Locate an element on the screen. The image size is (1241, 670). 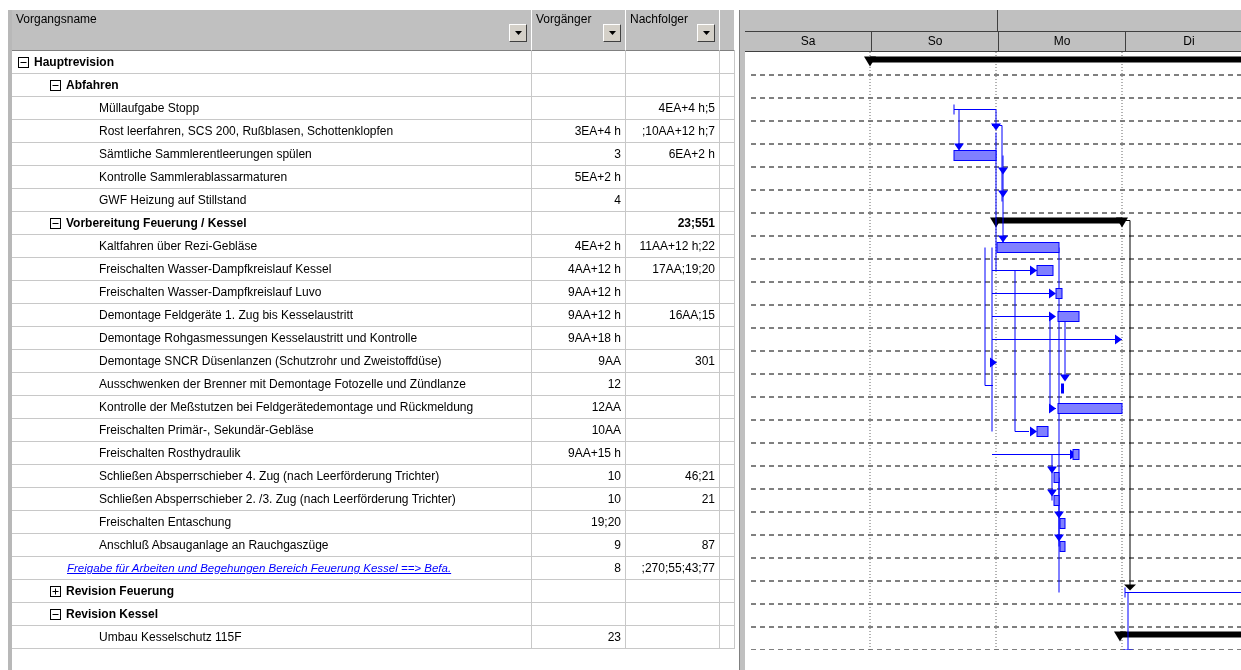
predecessors-cell: 8 is located at coordinates (579, 568).